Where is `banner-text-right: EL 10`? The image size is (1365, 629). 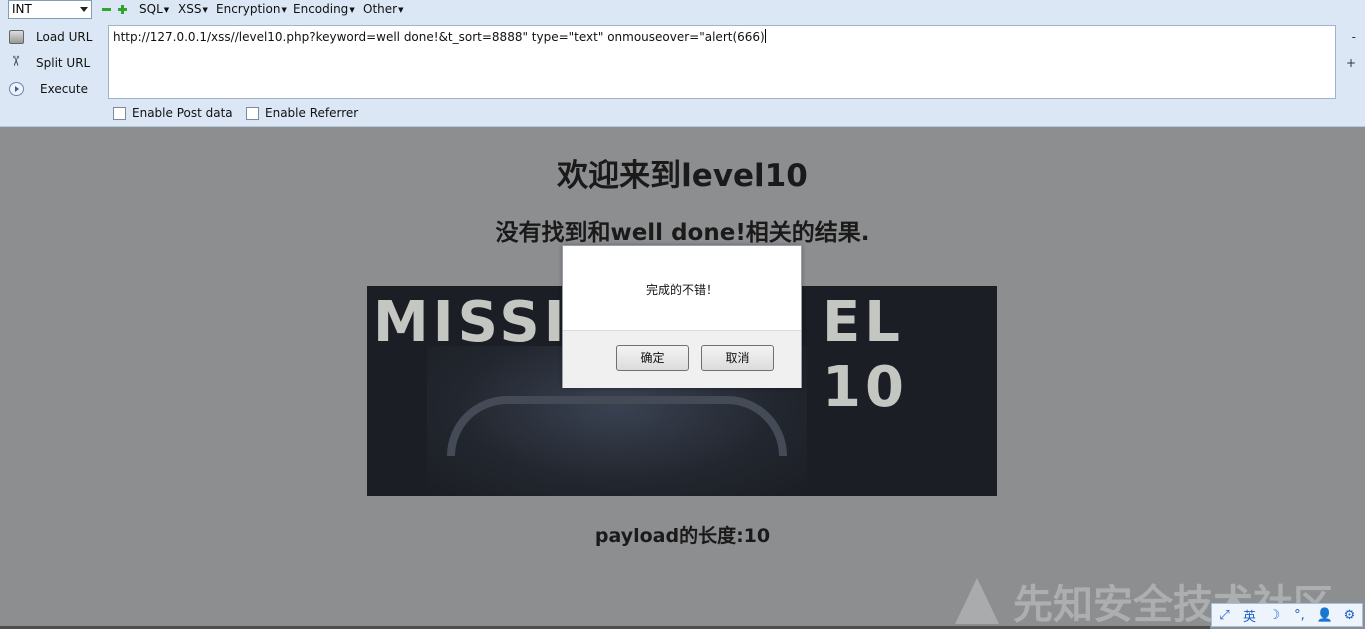 banner-text-right: EL 10 is located at coordinates (865, 355).